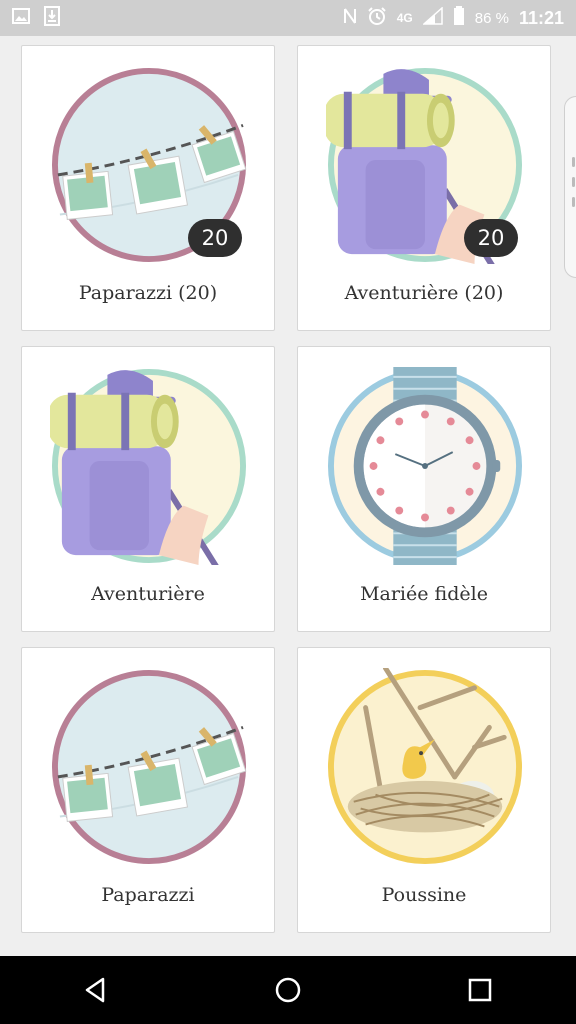 Image resolution: width=576 pixels, height=1024 pixels. Describe the element at coordinates (541, 17) in the screenshot. I see `clock: 11:21` at that location.